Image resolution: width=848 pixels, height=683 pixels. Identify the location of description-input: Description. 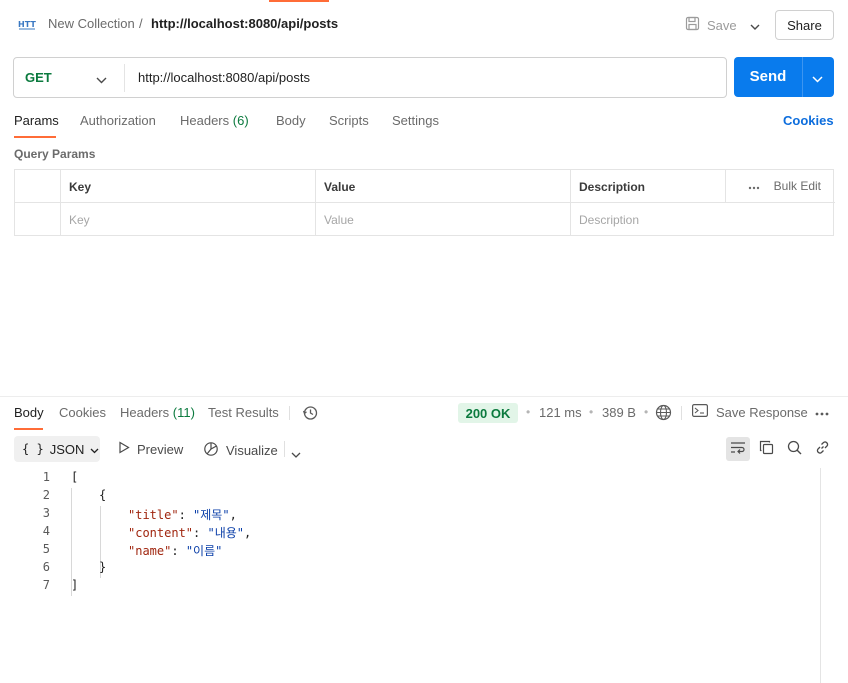
(703, 219).